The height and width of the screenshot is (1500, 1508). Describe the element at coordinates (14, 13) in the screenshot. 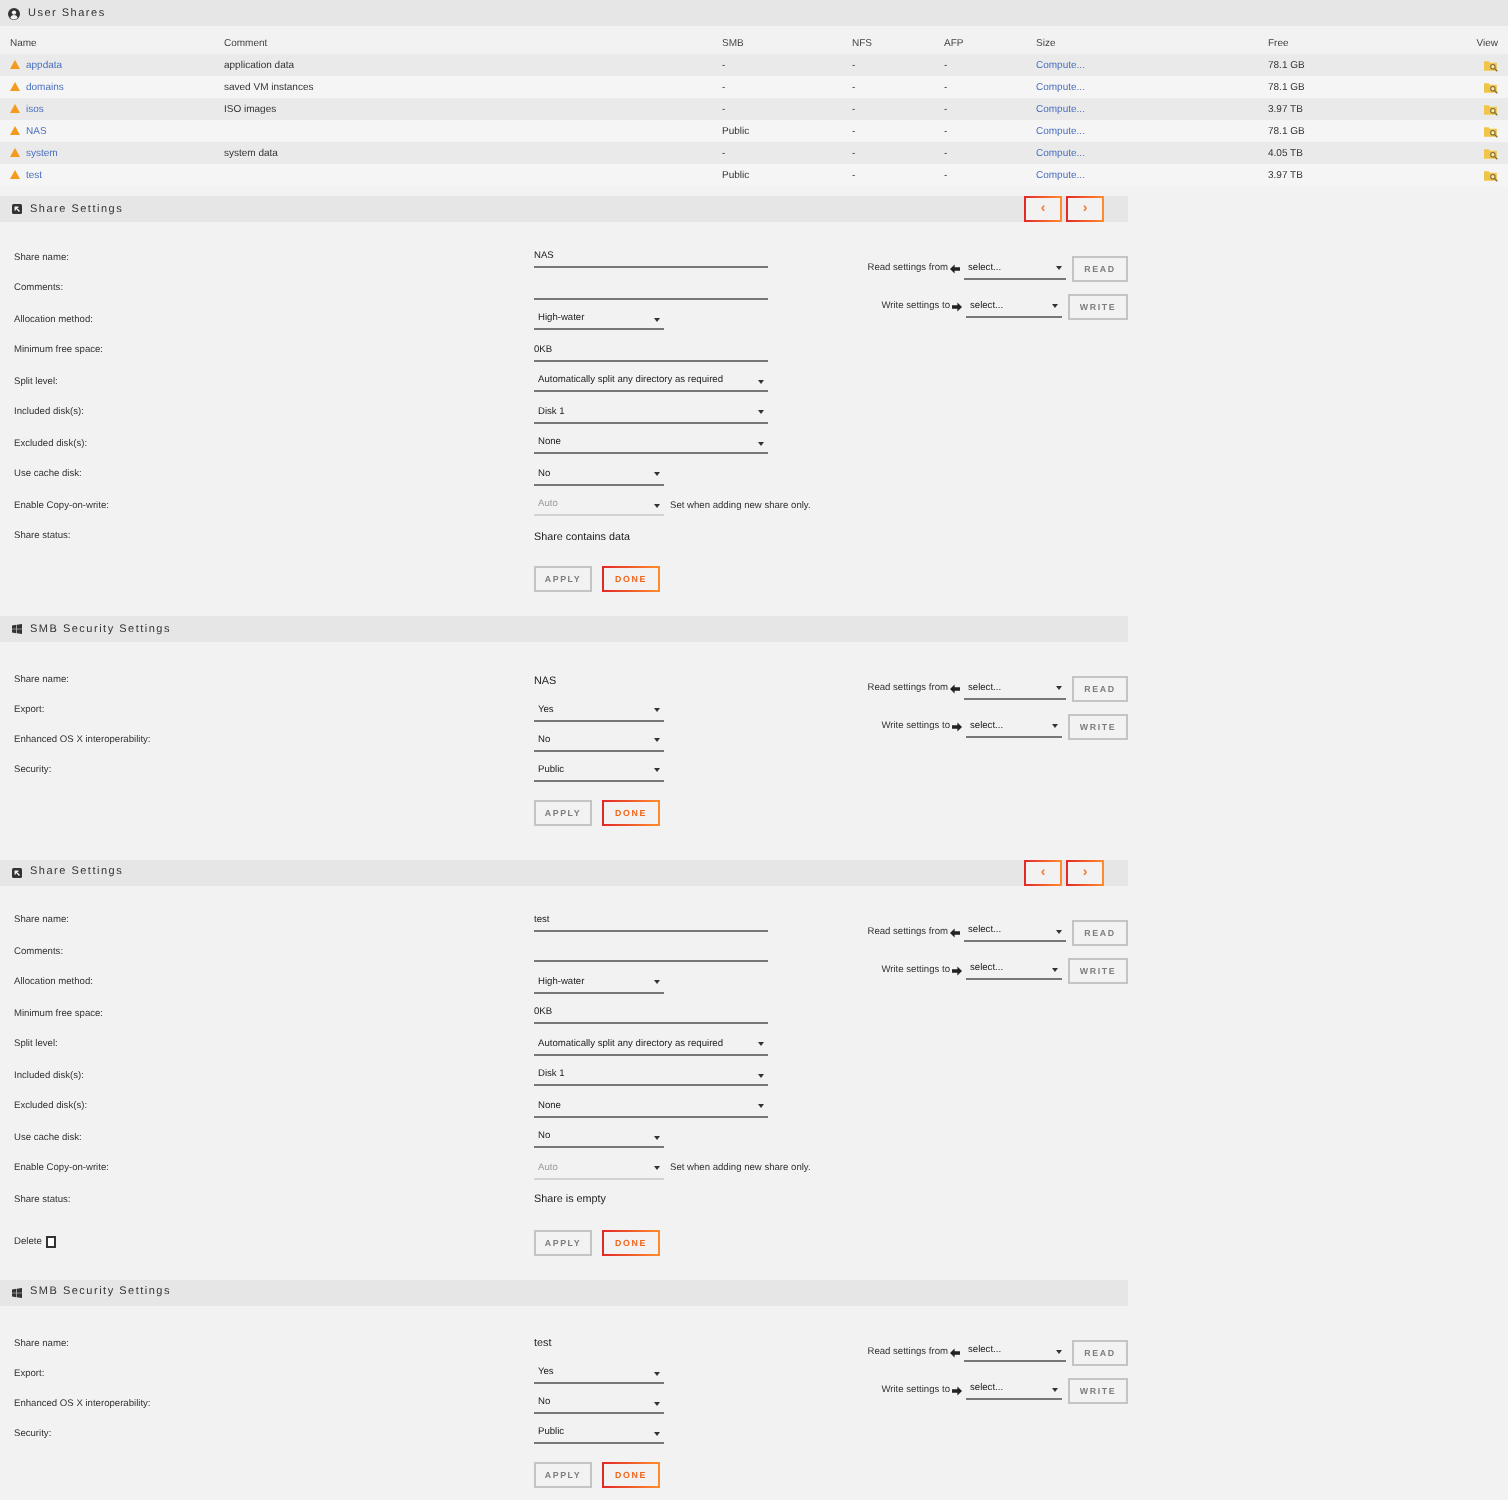

I see `user-circle-icon` at that location.